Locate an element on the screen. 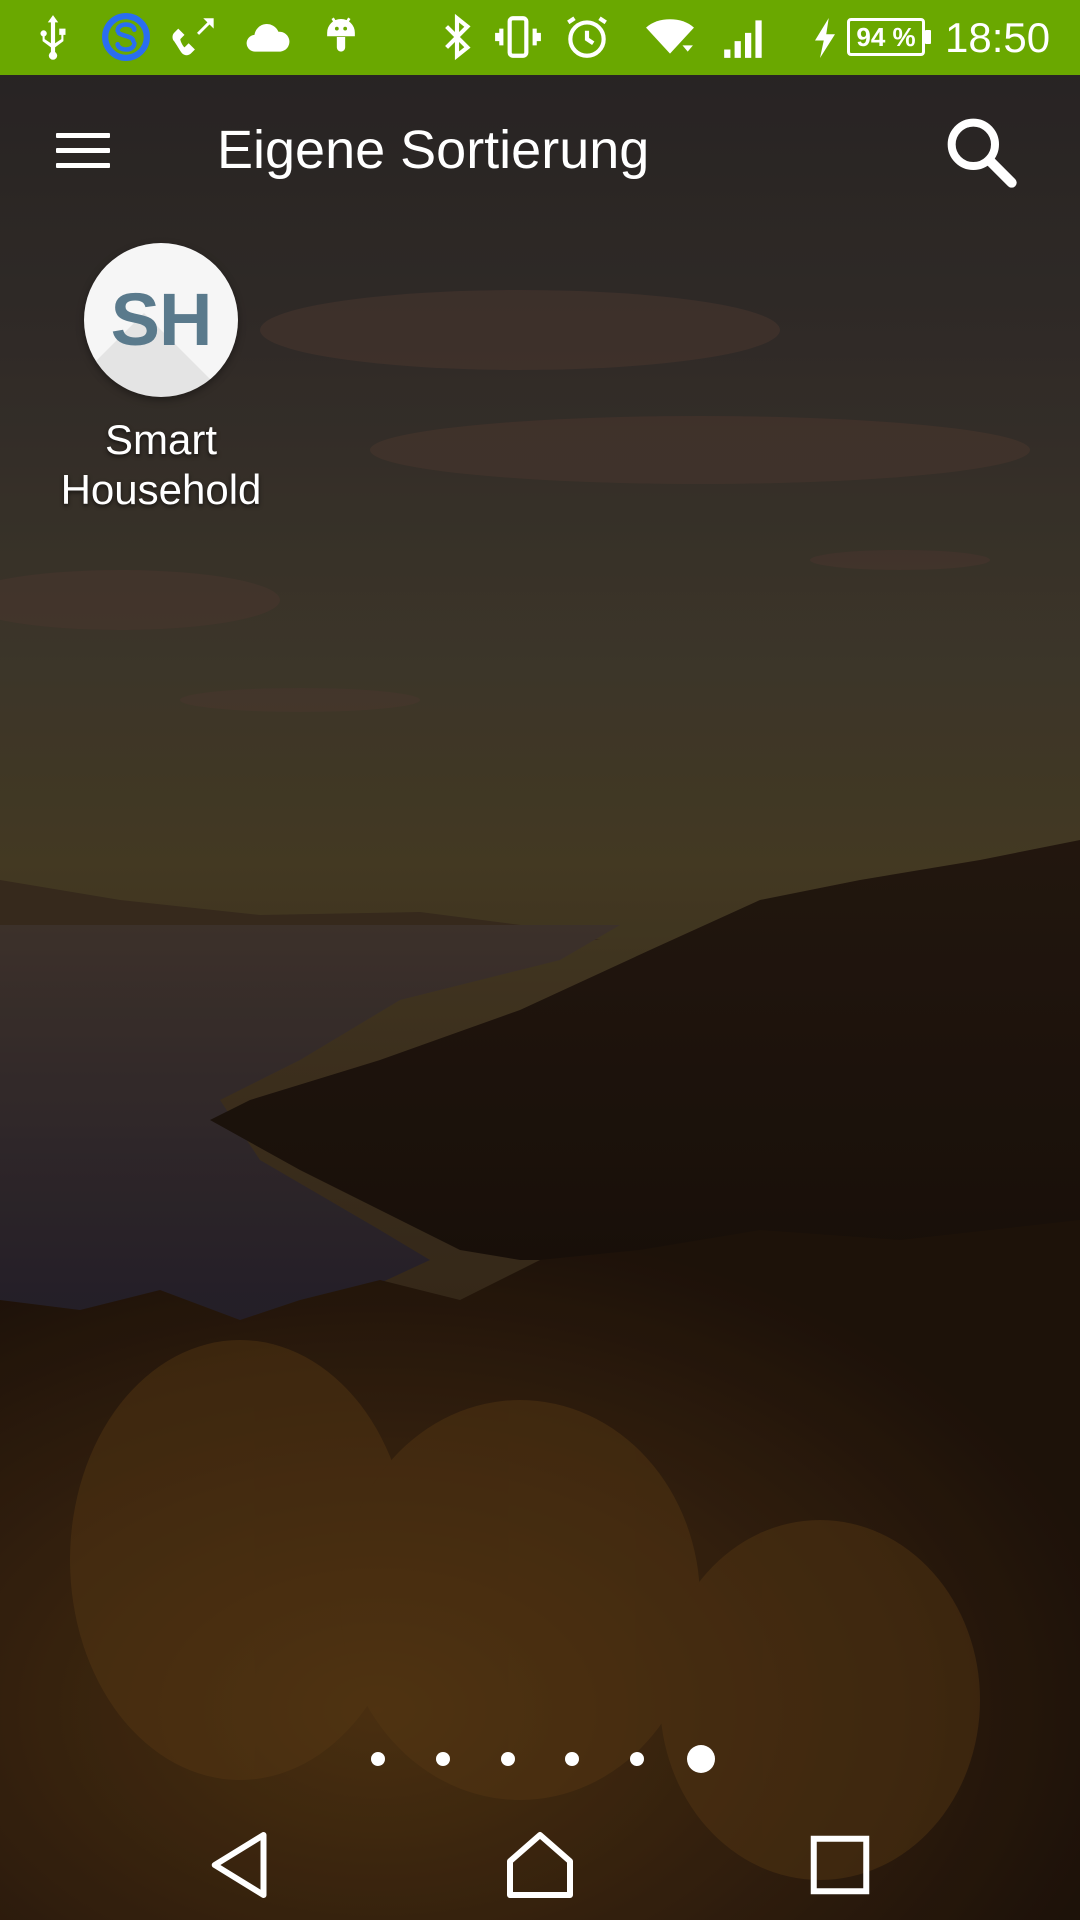 Image resolution: width=1080 pixels, height=1920 pixels. page-dot-active is located at coordinates (701, 1759).